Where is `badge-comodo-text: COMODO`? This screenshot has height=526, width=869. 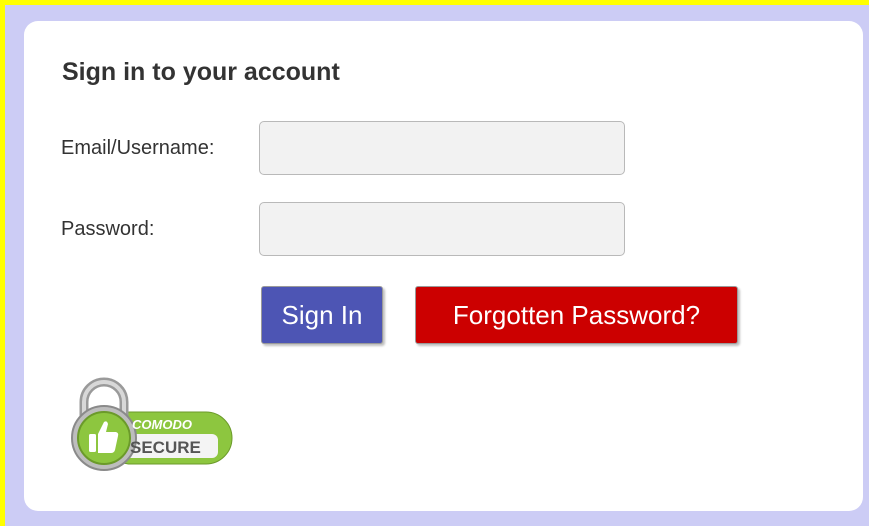 badge-comodo-text: COMODO is located at coordinates (162, 424).